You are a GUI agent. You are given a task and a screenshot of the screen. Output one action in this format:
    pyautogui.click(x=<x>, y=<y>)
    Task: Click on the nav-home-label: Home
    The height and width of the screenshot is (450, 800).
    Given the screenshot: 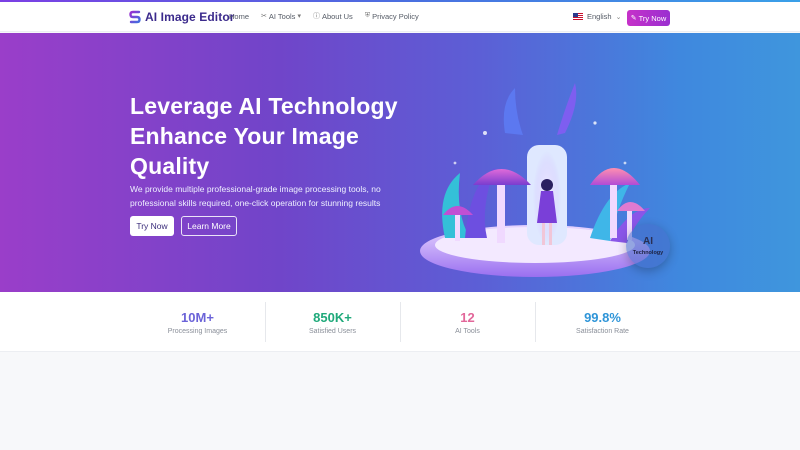 What is the action you would take?
    pyautogui.click(x=239, y=16)
    